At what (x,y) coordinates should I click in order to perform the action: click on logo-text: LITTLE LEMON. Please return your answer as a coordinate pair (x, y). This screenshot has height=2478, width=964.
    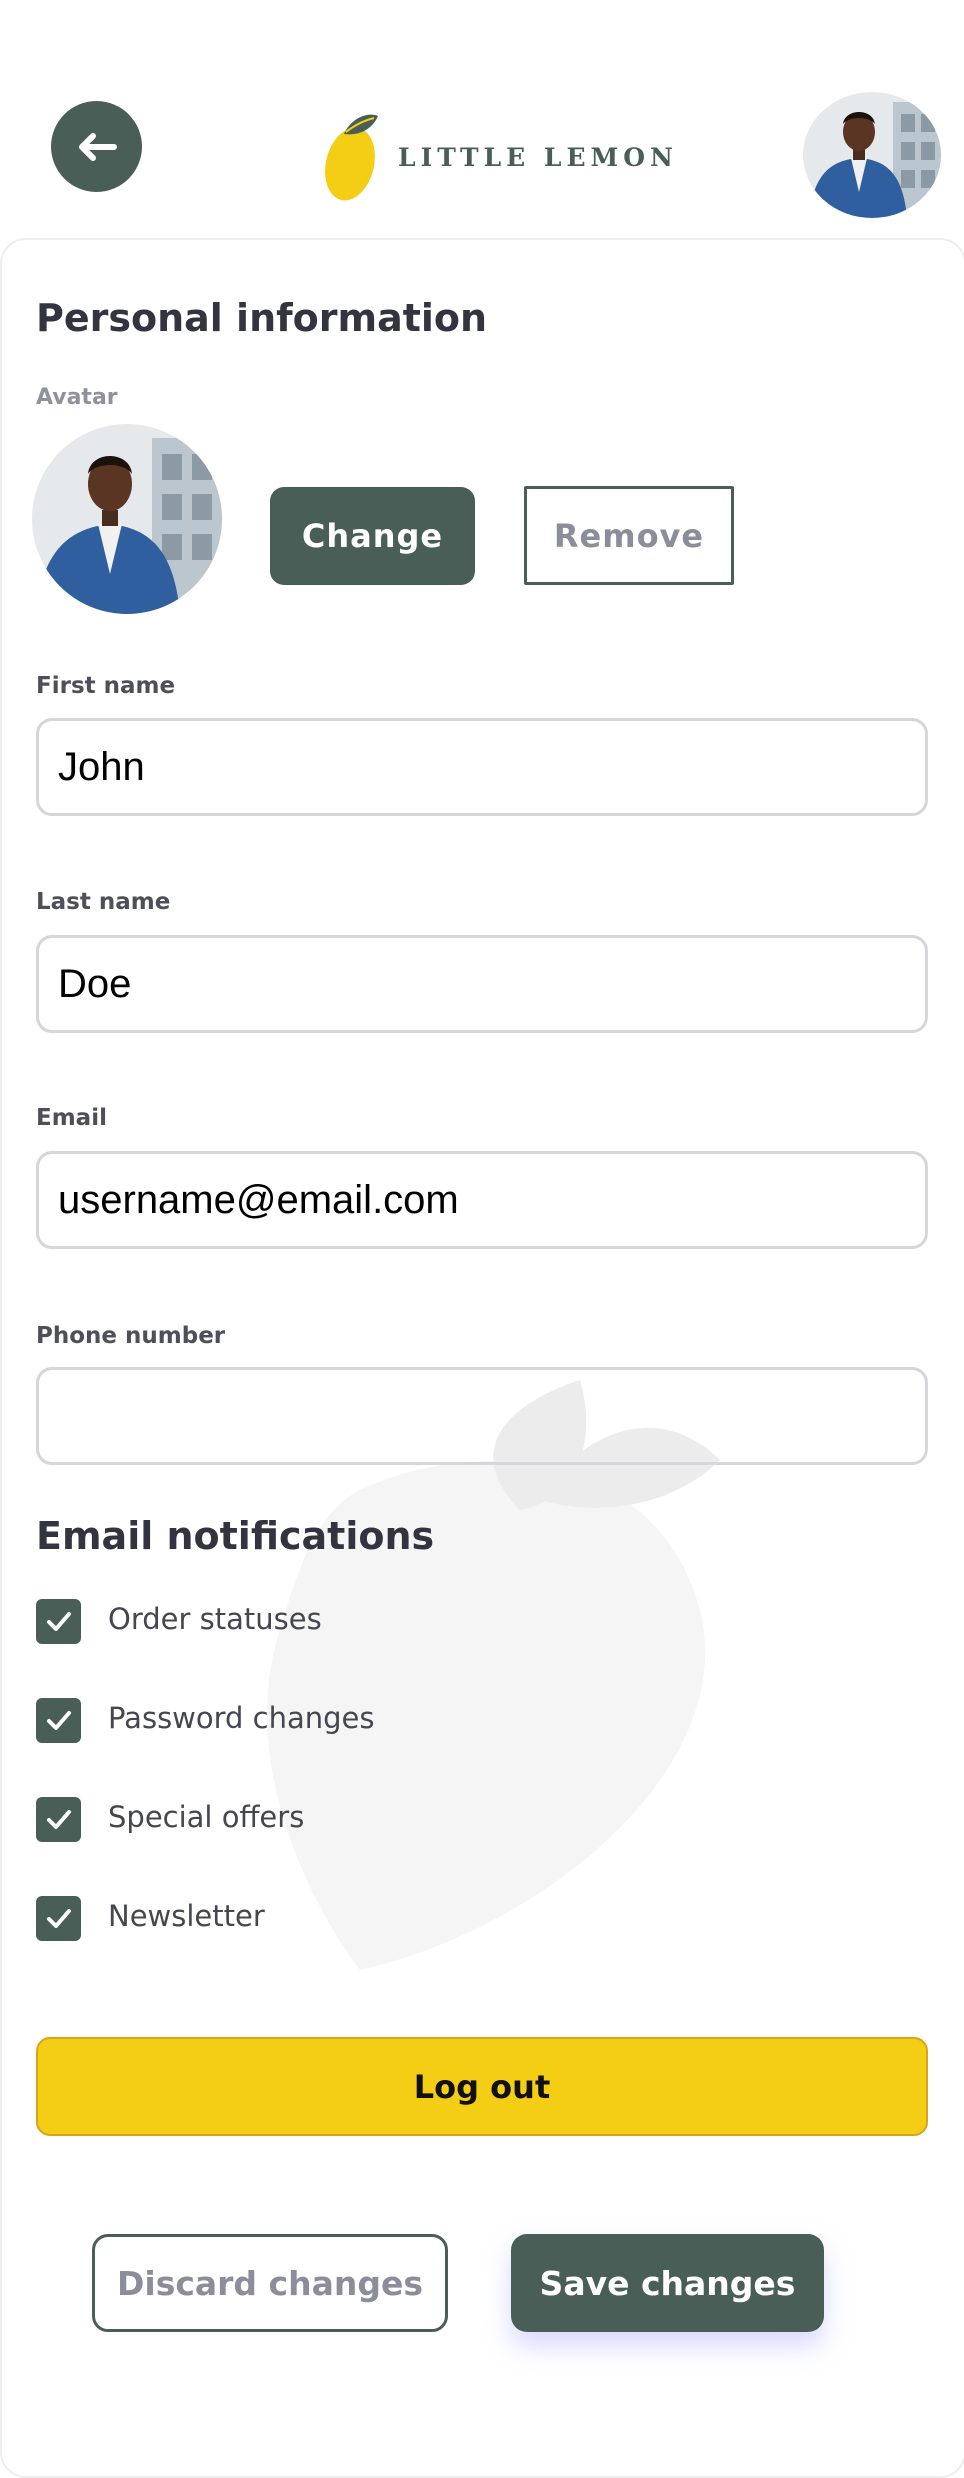
    Looking at the image, I should click on (538, 157).